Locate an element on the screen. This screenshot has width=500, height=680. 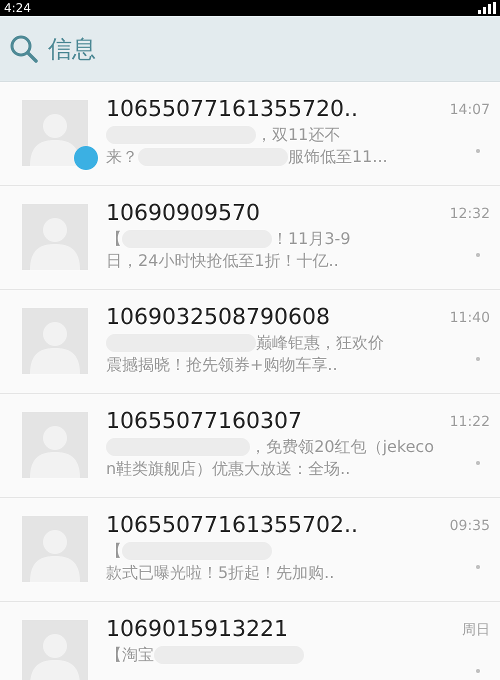
message-preview: 款式已曝光啦！5折起！先加购.. is located at coordinates (220, 573).